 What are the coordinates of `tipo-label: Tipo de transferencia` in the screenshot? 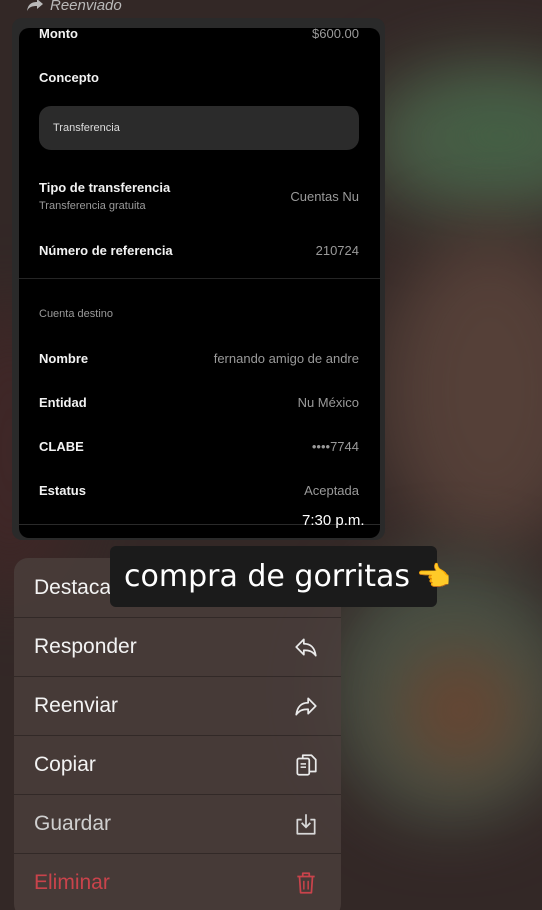 It's located at (105, 187).